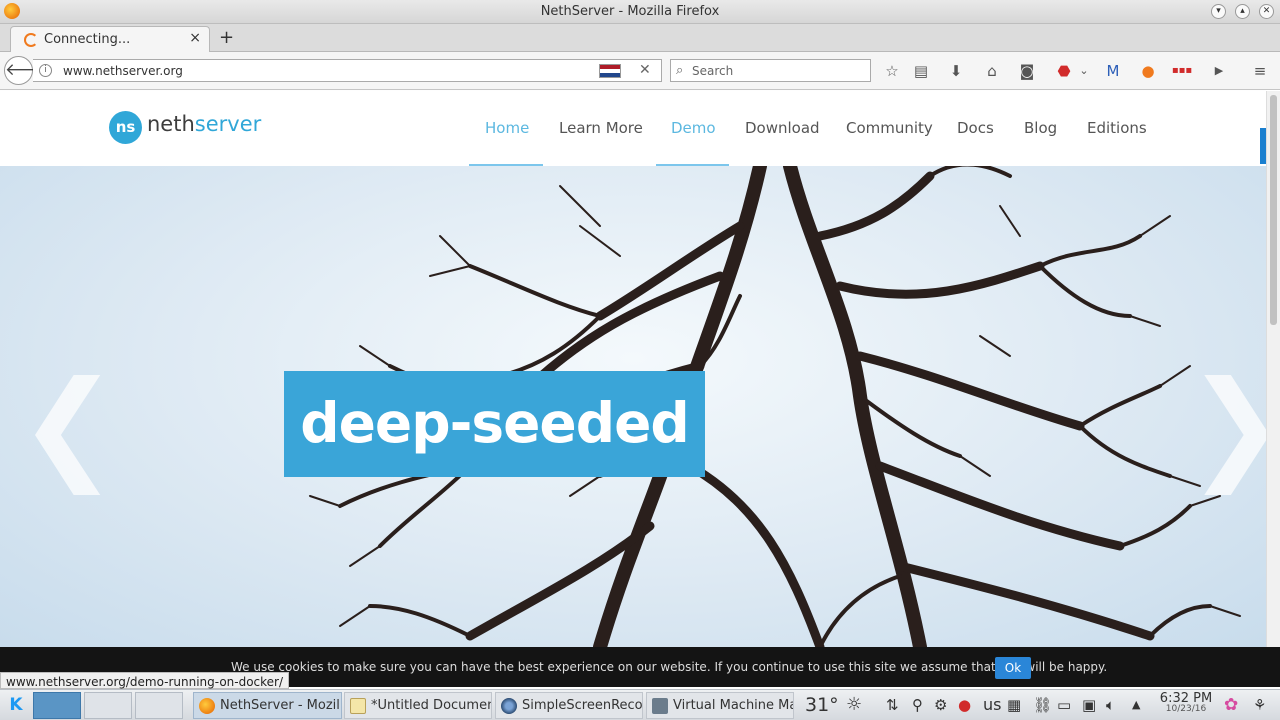  Describe the element at coordinates (1117, 128) in the screenshot. I see `nav-editions: Editions` at that location.